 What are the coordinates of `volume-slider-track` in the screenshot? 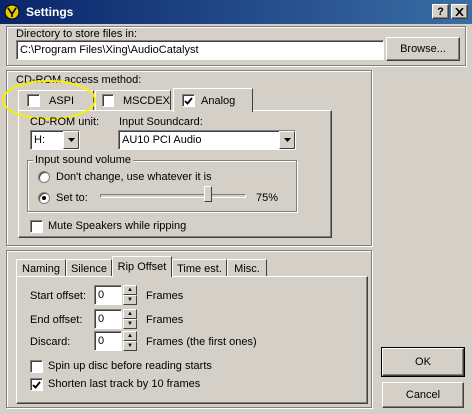 It's located at (173, 196).